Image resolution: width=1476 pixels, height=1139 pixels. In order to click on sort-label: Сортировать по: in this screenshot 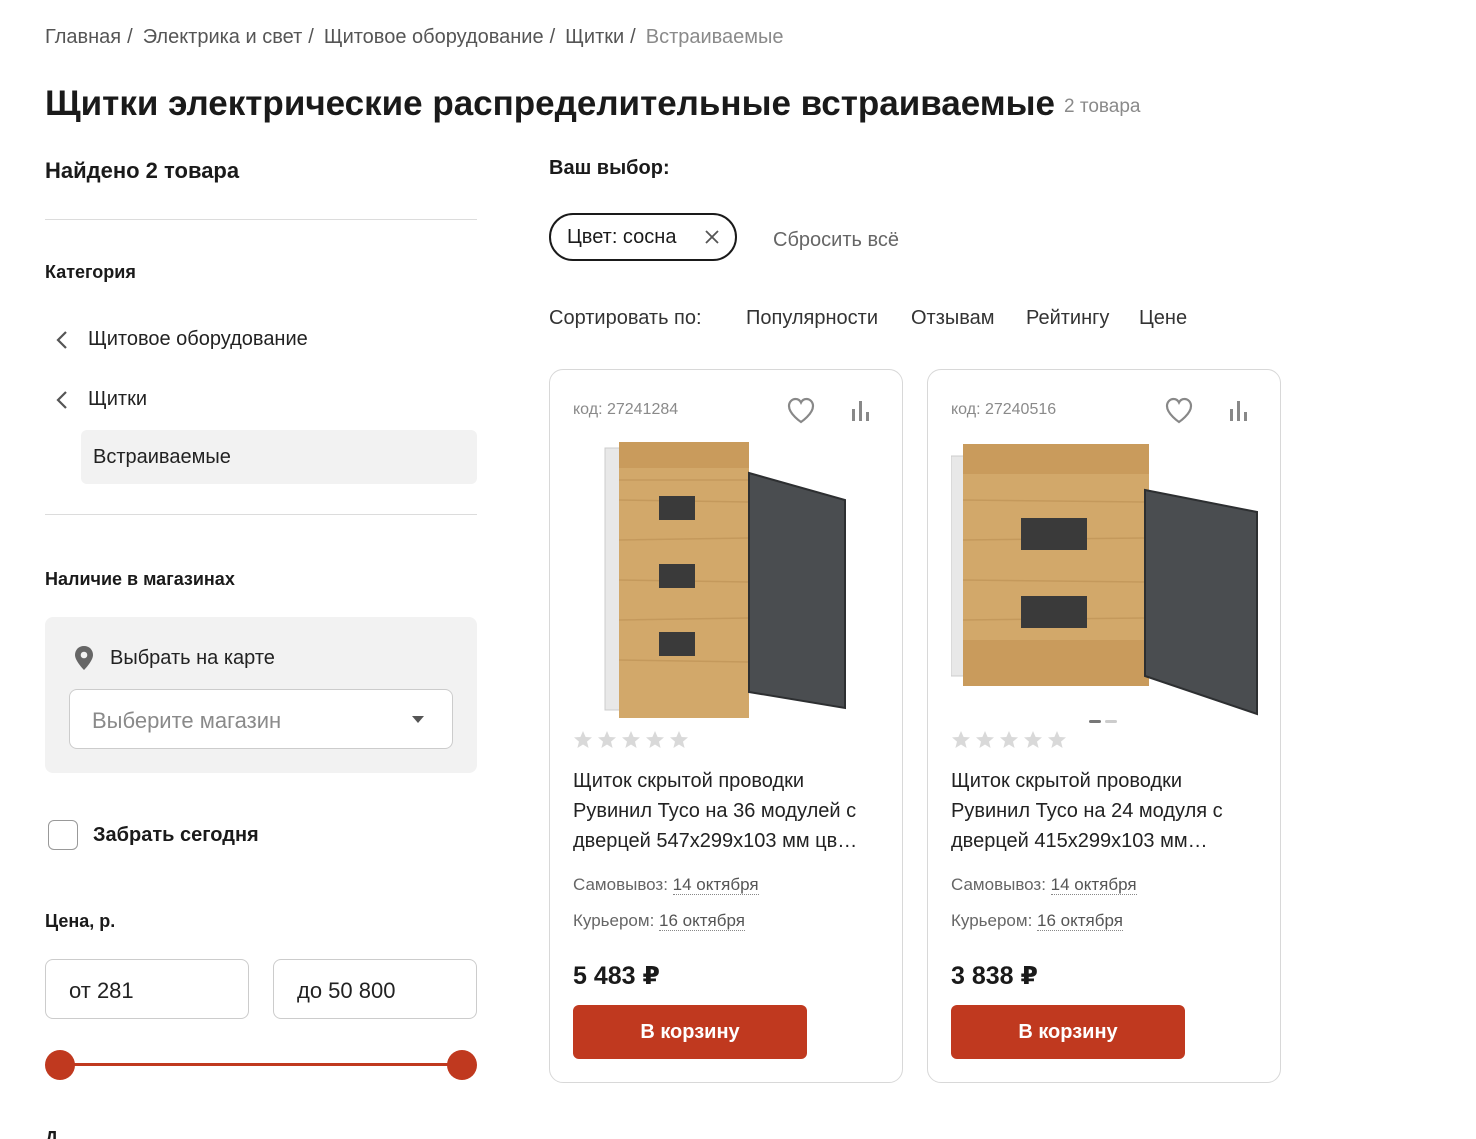, I will do `click(625, 318)`.